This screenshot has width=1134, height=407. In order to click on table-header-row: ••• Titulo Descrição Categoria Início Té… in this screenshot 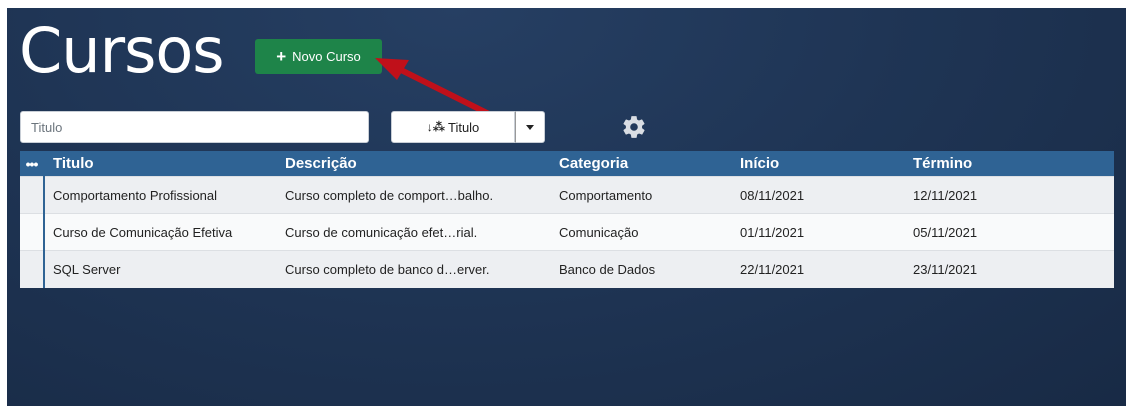, I will do `click(567, 164)`.